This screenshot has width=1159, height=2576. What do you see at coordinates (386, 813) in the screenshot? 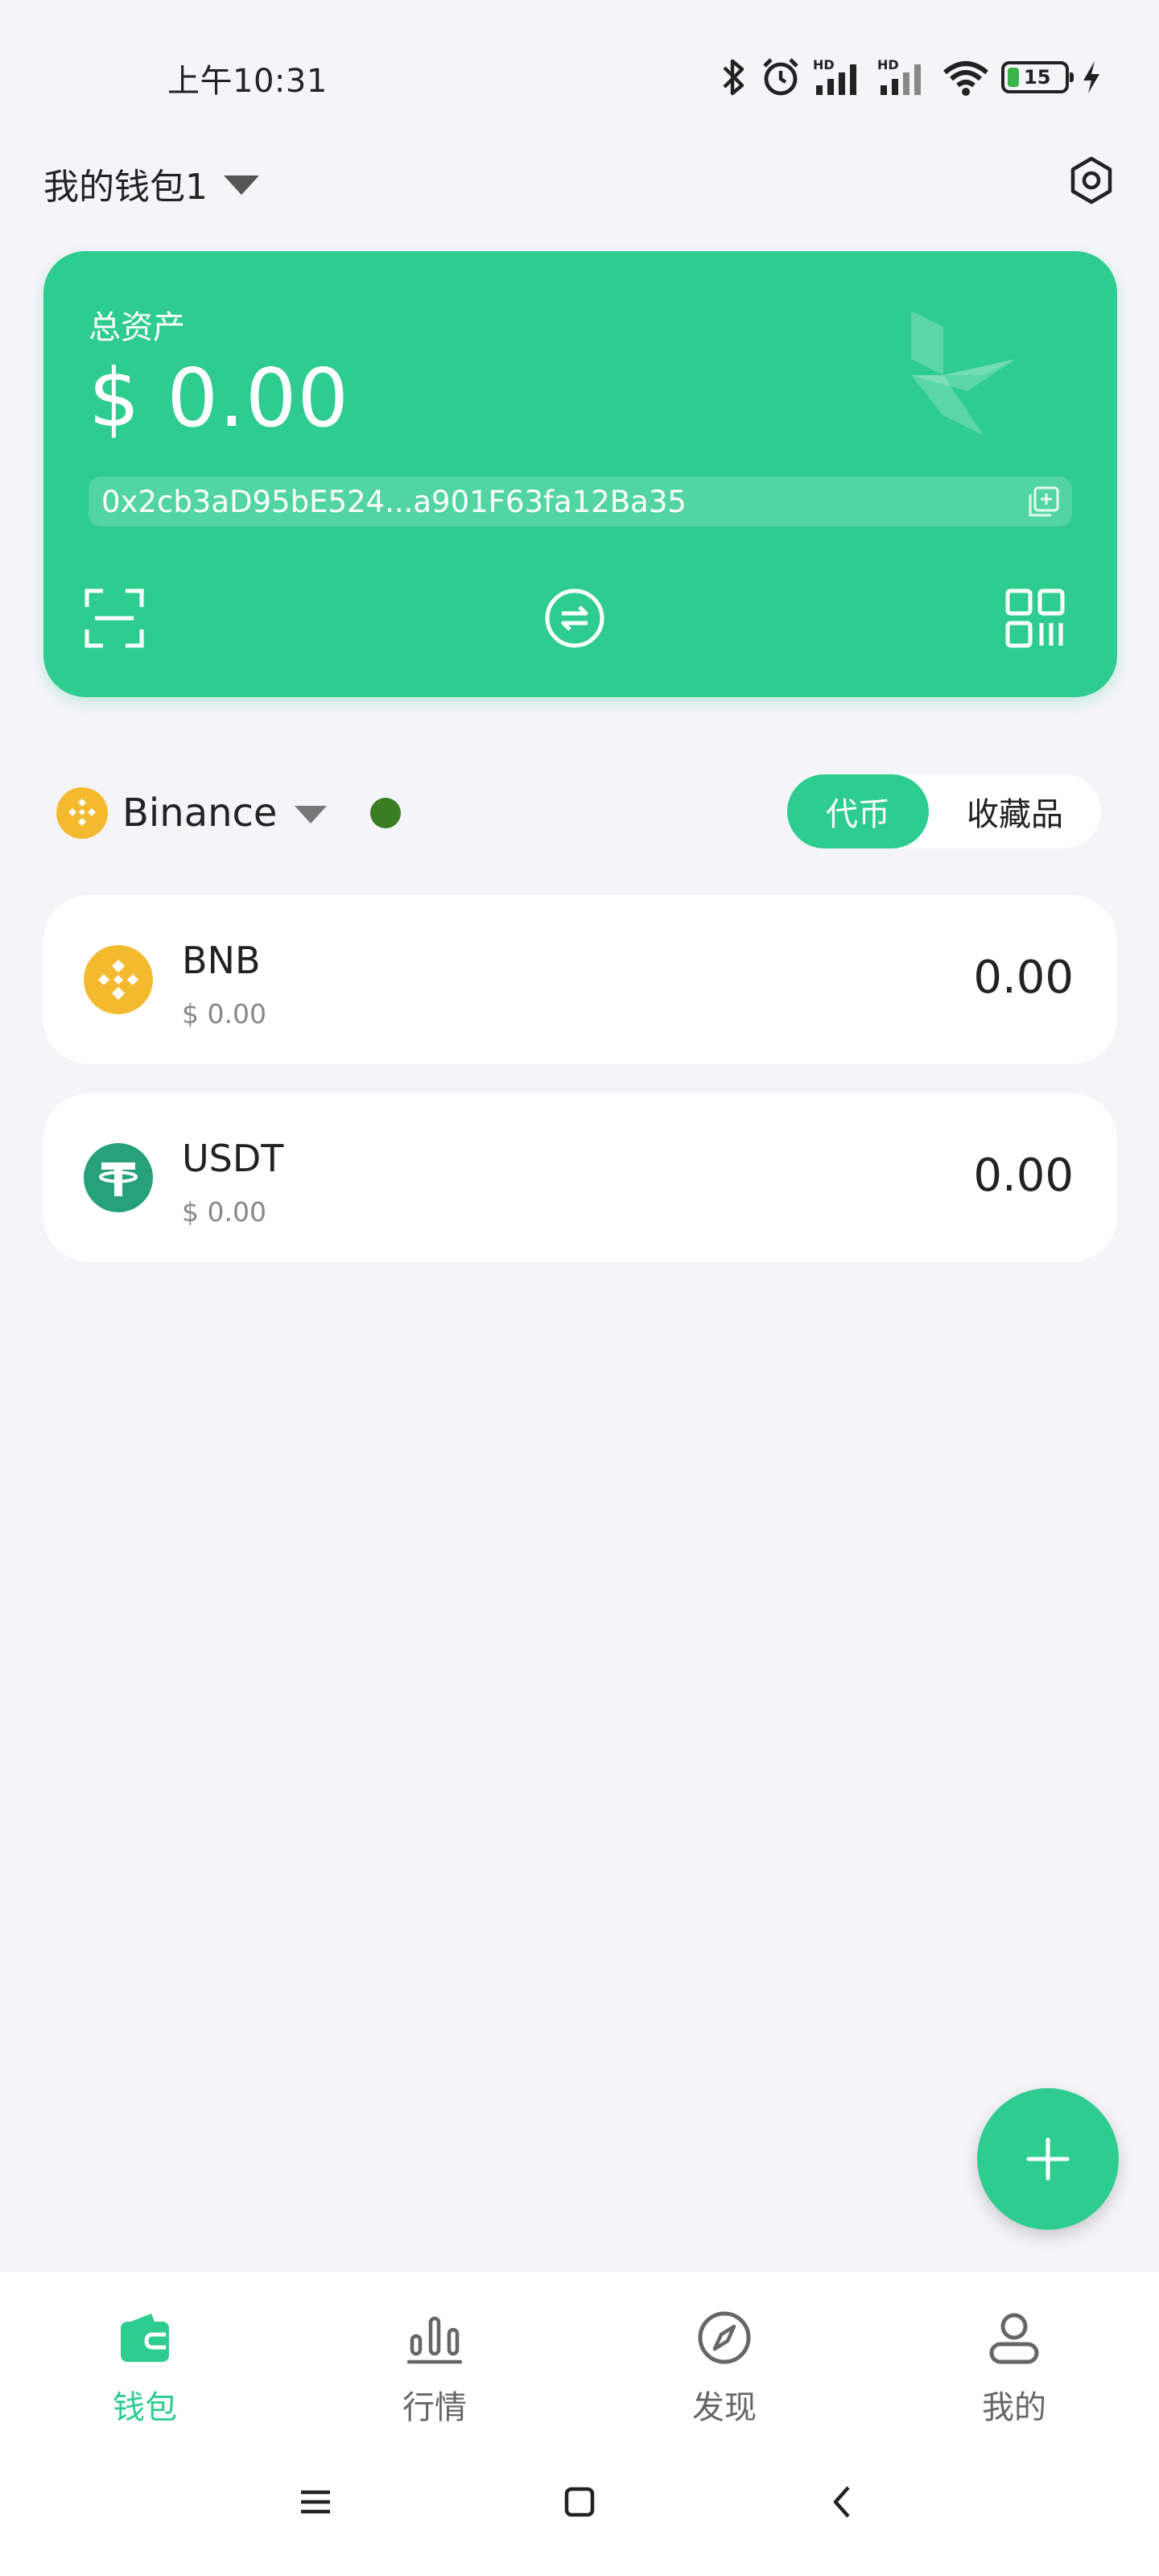
I see `network-status-dot` at bounding box center [386, 813].